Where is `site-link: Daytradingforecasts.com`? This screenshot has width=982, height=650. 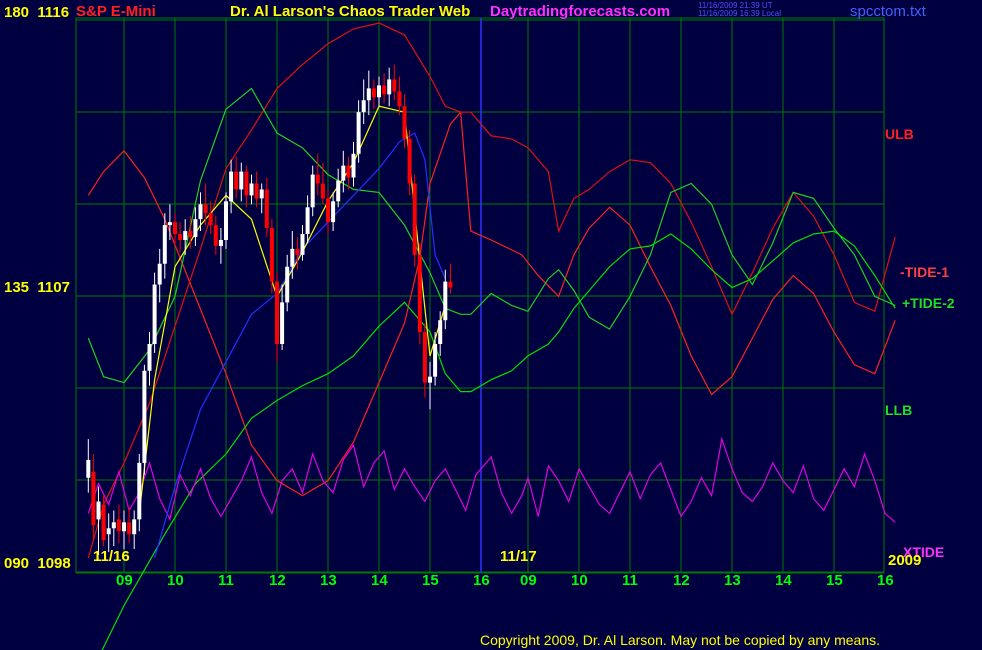
site-link: Daytradingforecasts.com is located at coordinates (580, 11).